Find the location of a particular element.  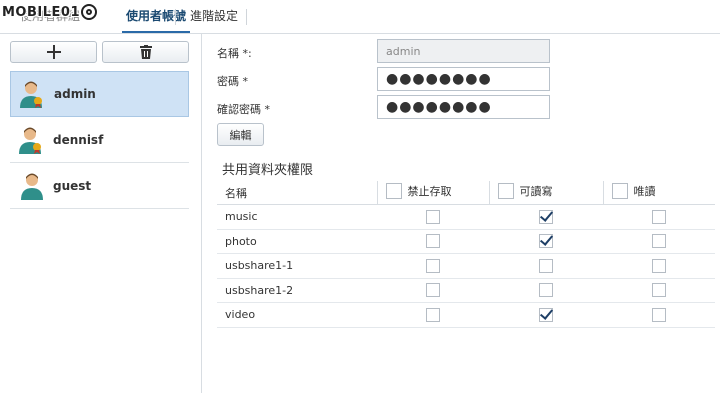

name-label: 名稱 *: is located at coordinates (234, 53).